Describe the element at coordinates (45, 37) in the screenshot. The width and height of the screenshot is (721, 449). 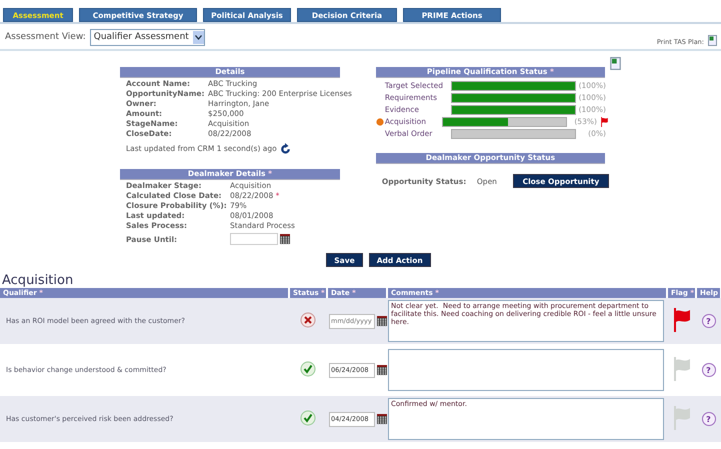
I see `view-label: Assessment View:` at that location.